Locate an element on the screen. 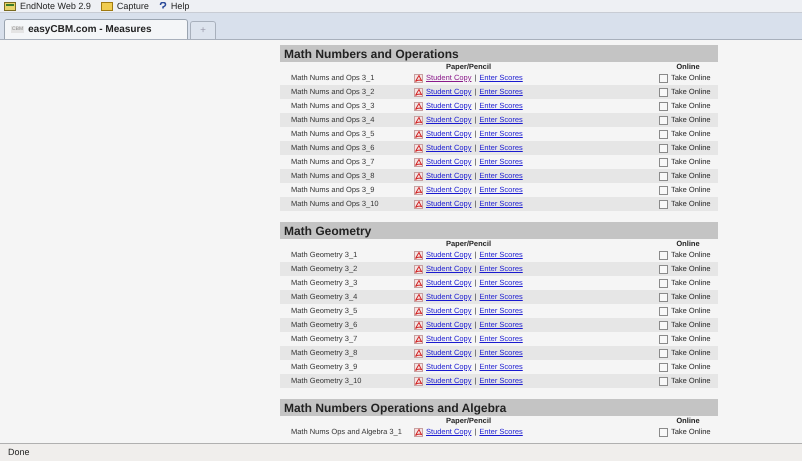  tab-title: easyCBM.com - Measures is located at coordinates (90, 30).